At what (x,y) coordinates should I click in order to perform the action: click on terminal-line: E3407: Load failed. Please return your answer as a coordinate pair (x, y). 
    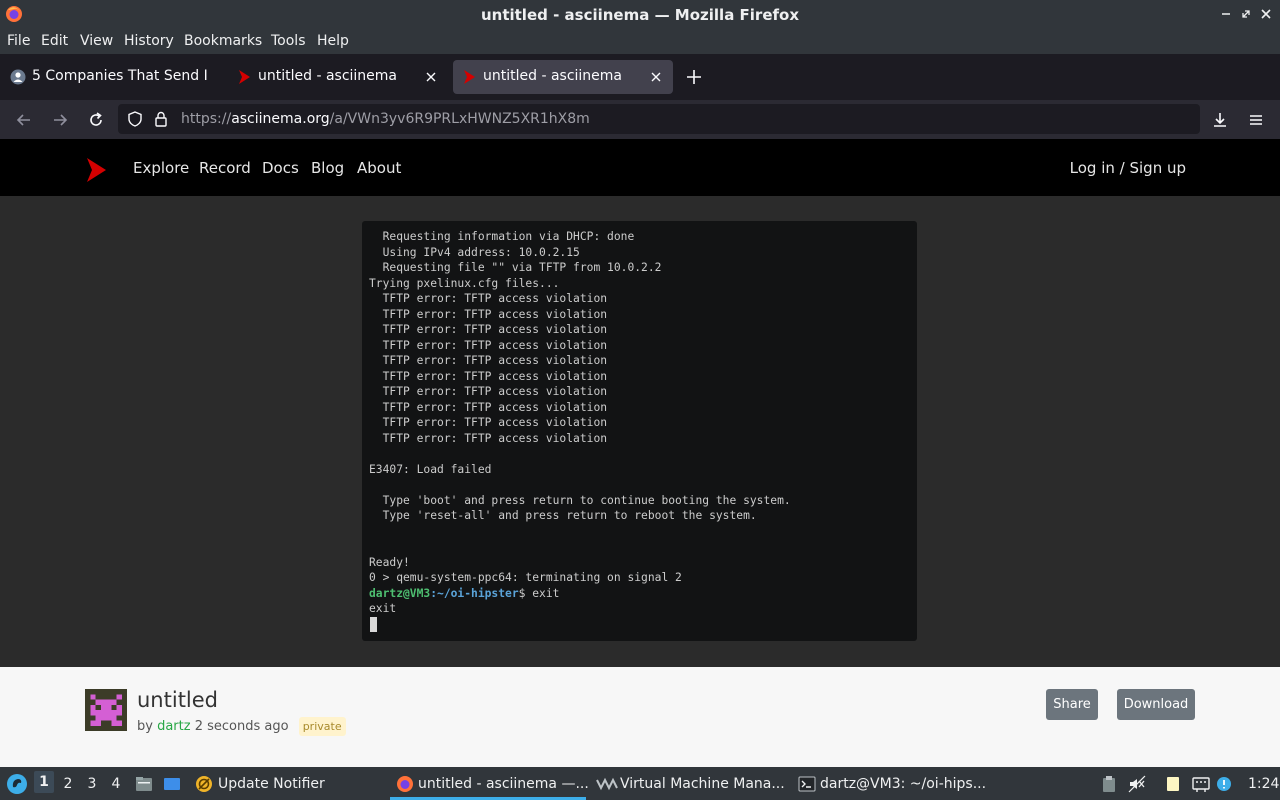
    Looking at the image, I should click on (430, 469).